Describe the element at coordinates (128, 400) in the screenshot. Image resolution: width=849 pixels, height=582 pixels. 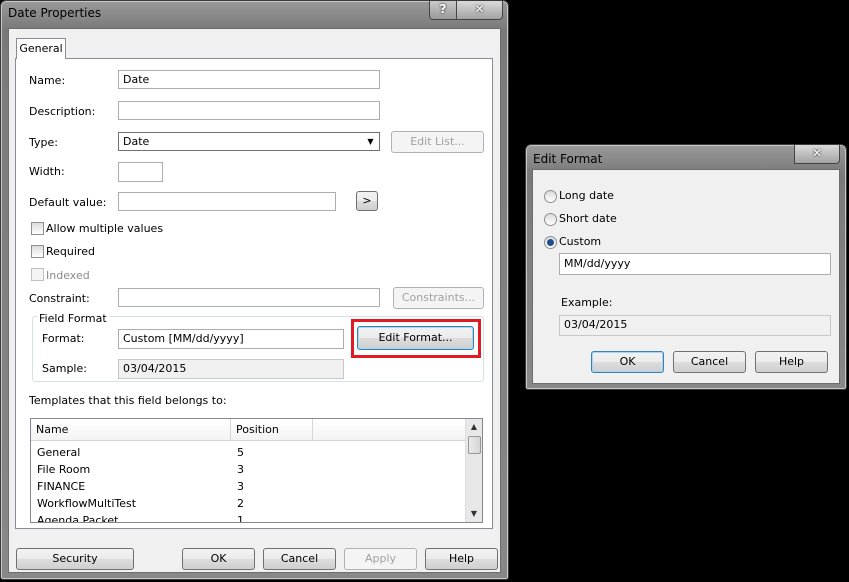
I see `templates-label: Templates that this field belongs to:` at that location.